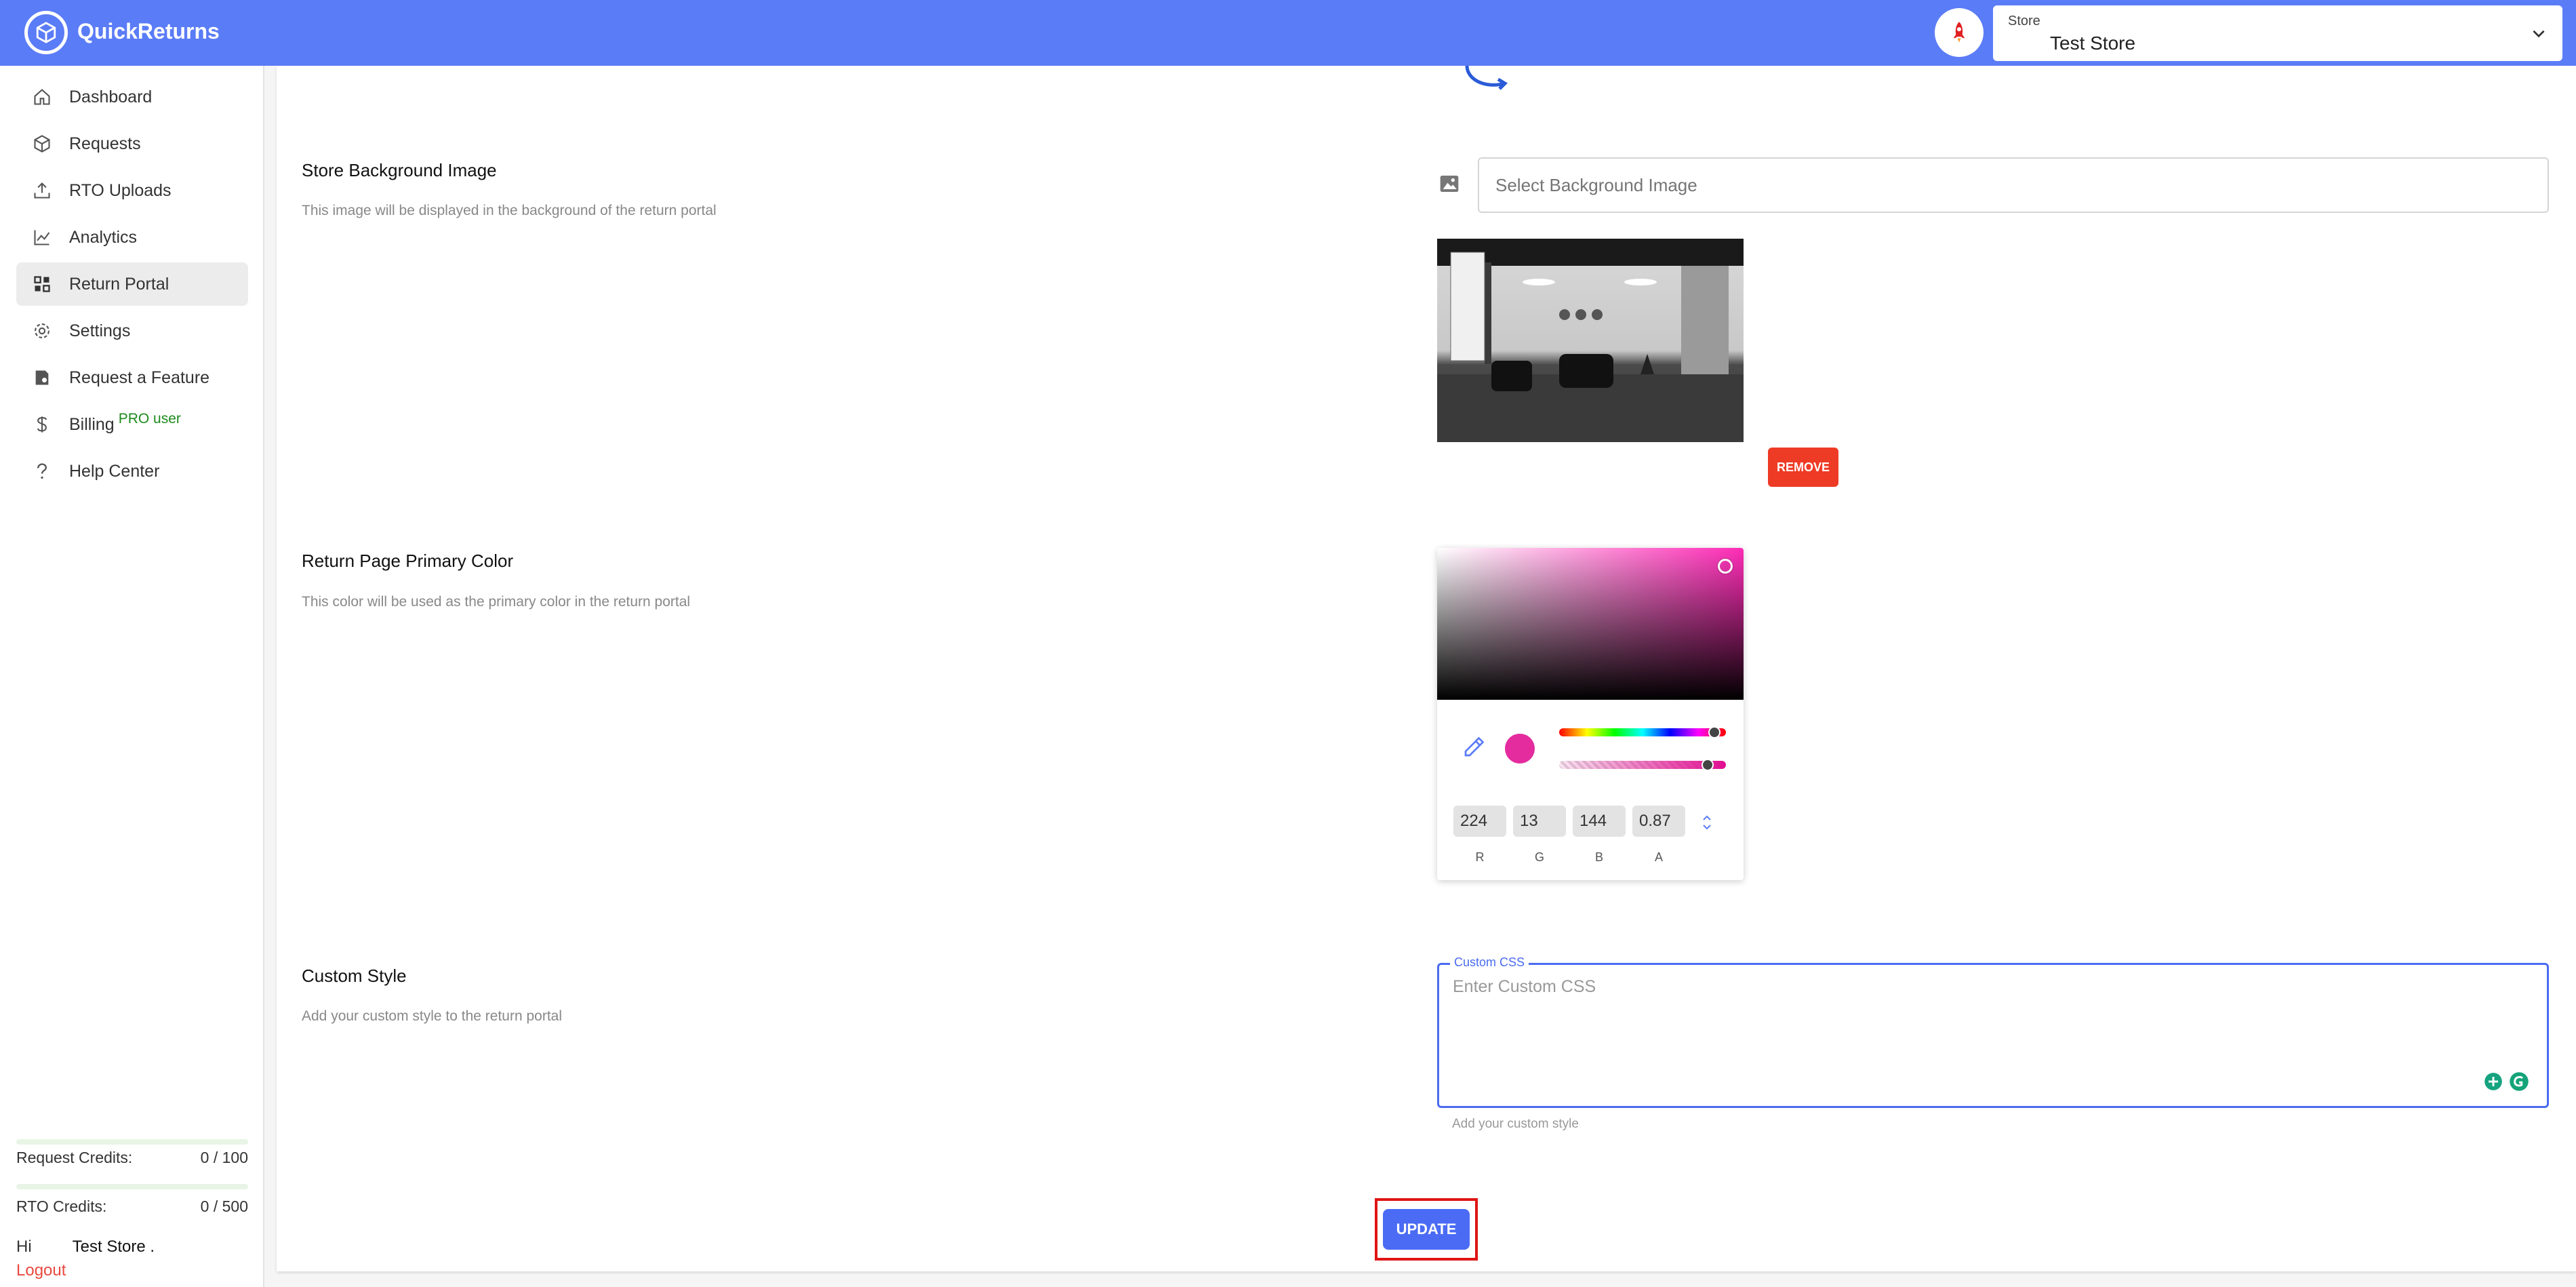  I want to click on home-icon, so click(42, 97).